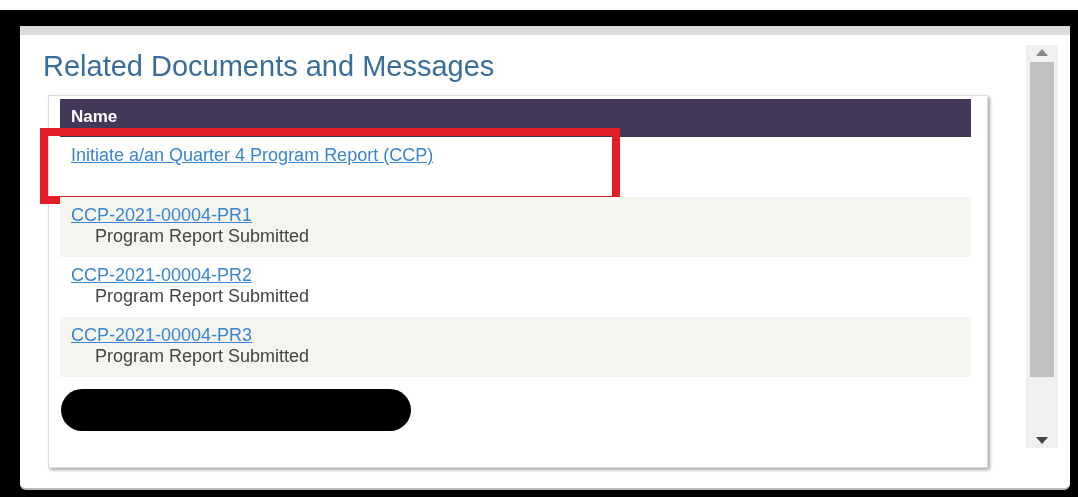 This screenshot has height=497, width=1078. Describe the element at coordinates (252, 155) in the screenshot. I see `document-link: Initiate a/an Quarter 4 Program Report (CCP)` at that location.